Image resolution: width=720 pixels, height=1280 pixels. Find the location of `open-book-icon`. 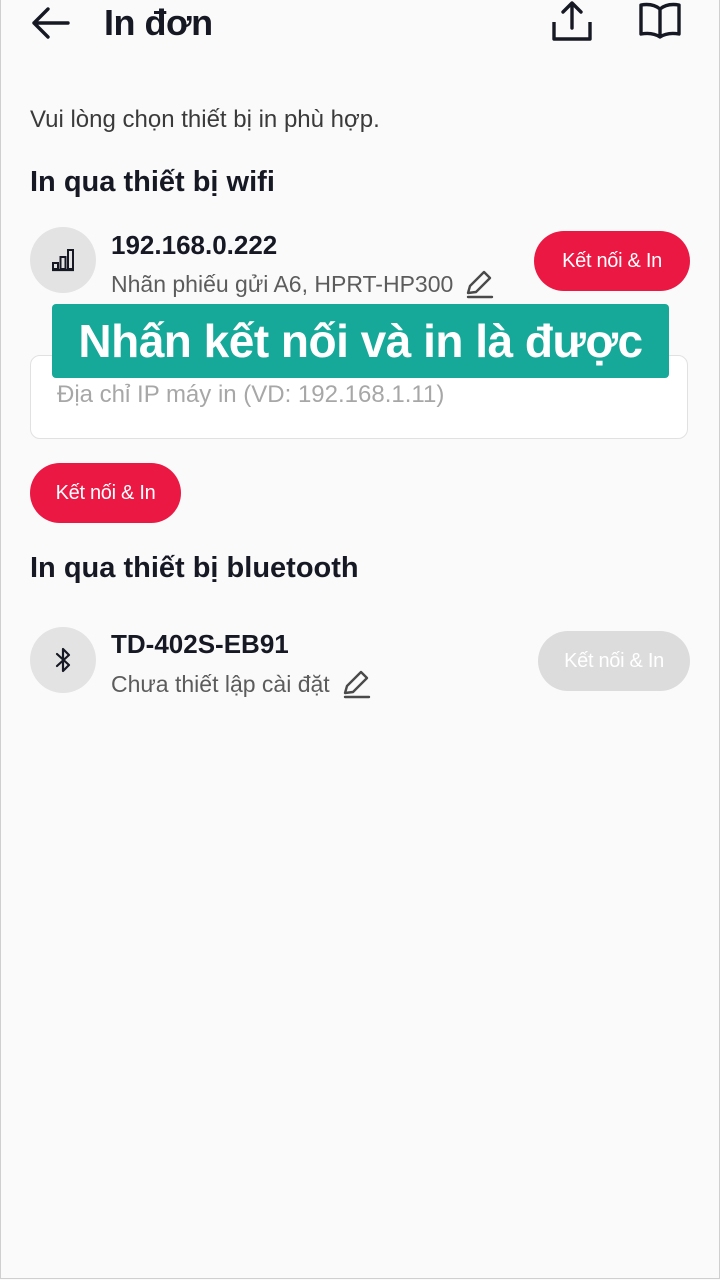

open-book-icon is located at coordinates (660, 20).